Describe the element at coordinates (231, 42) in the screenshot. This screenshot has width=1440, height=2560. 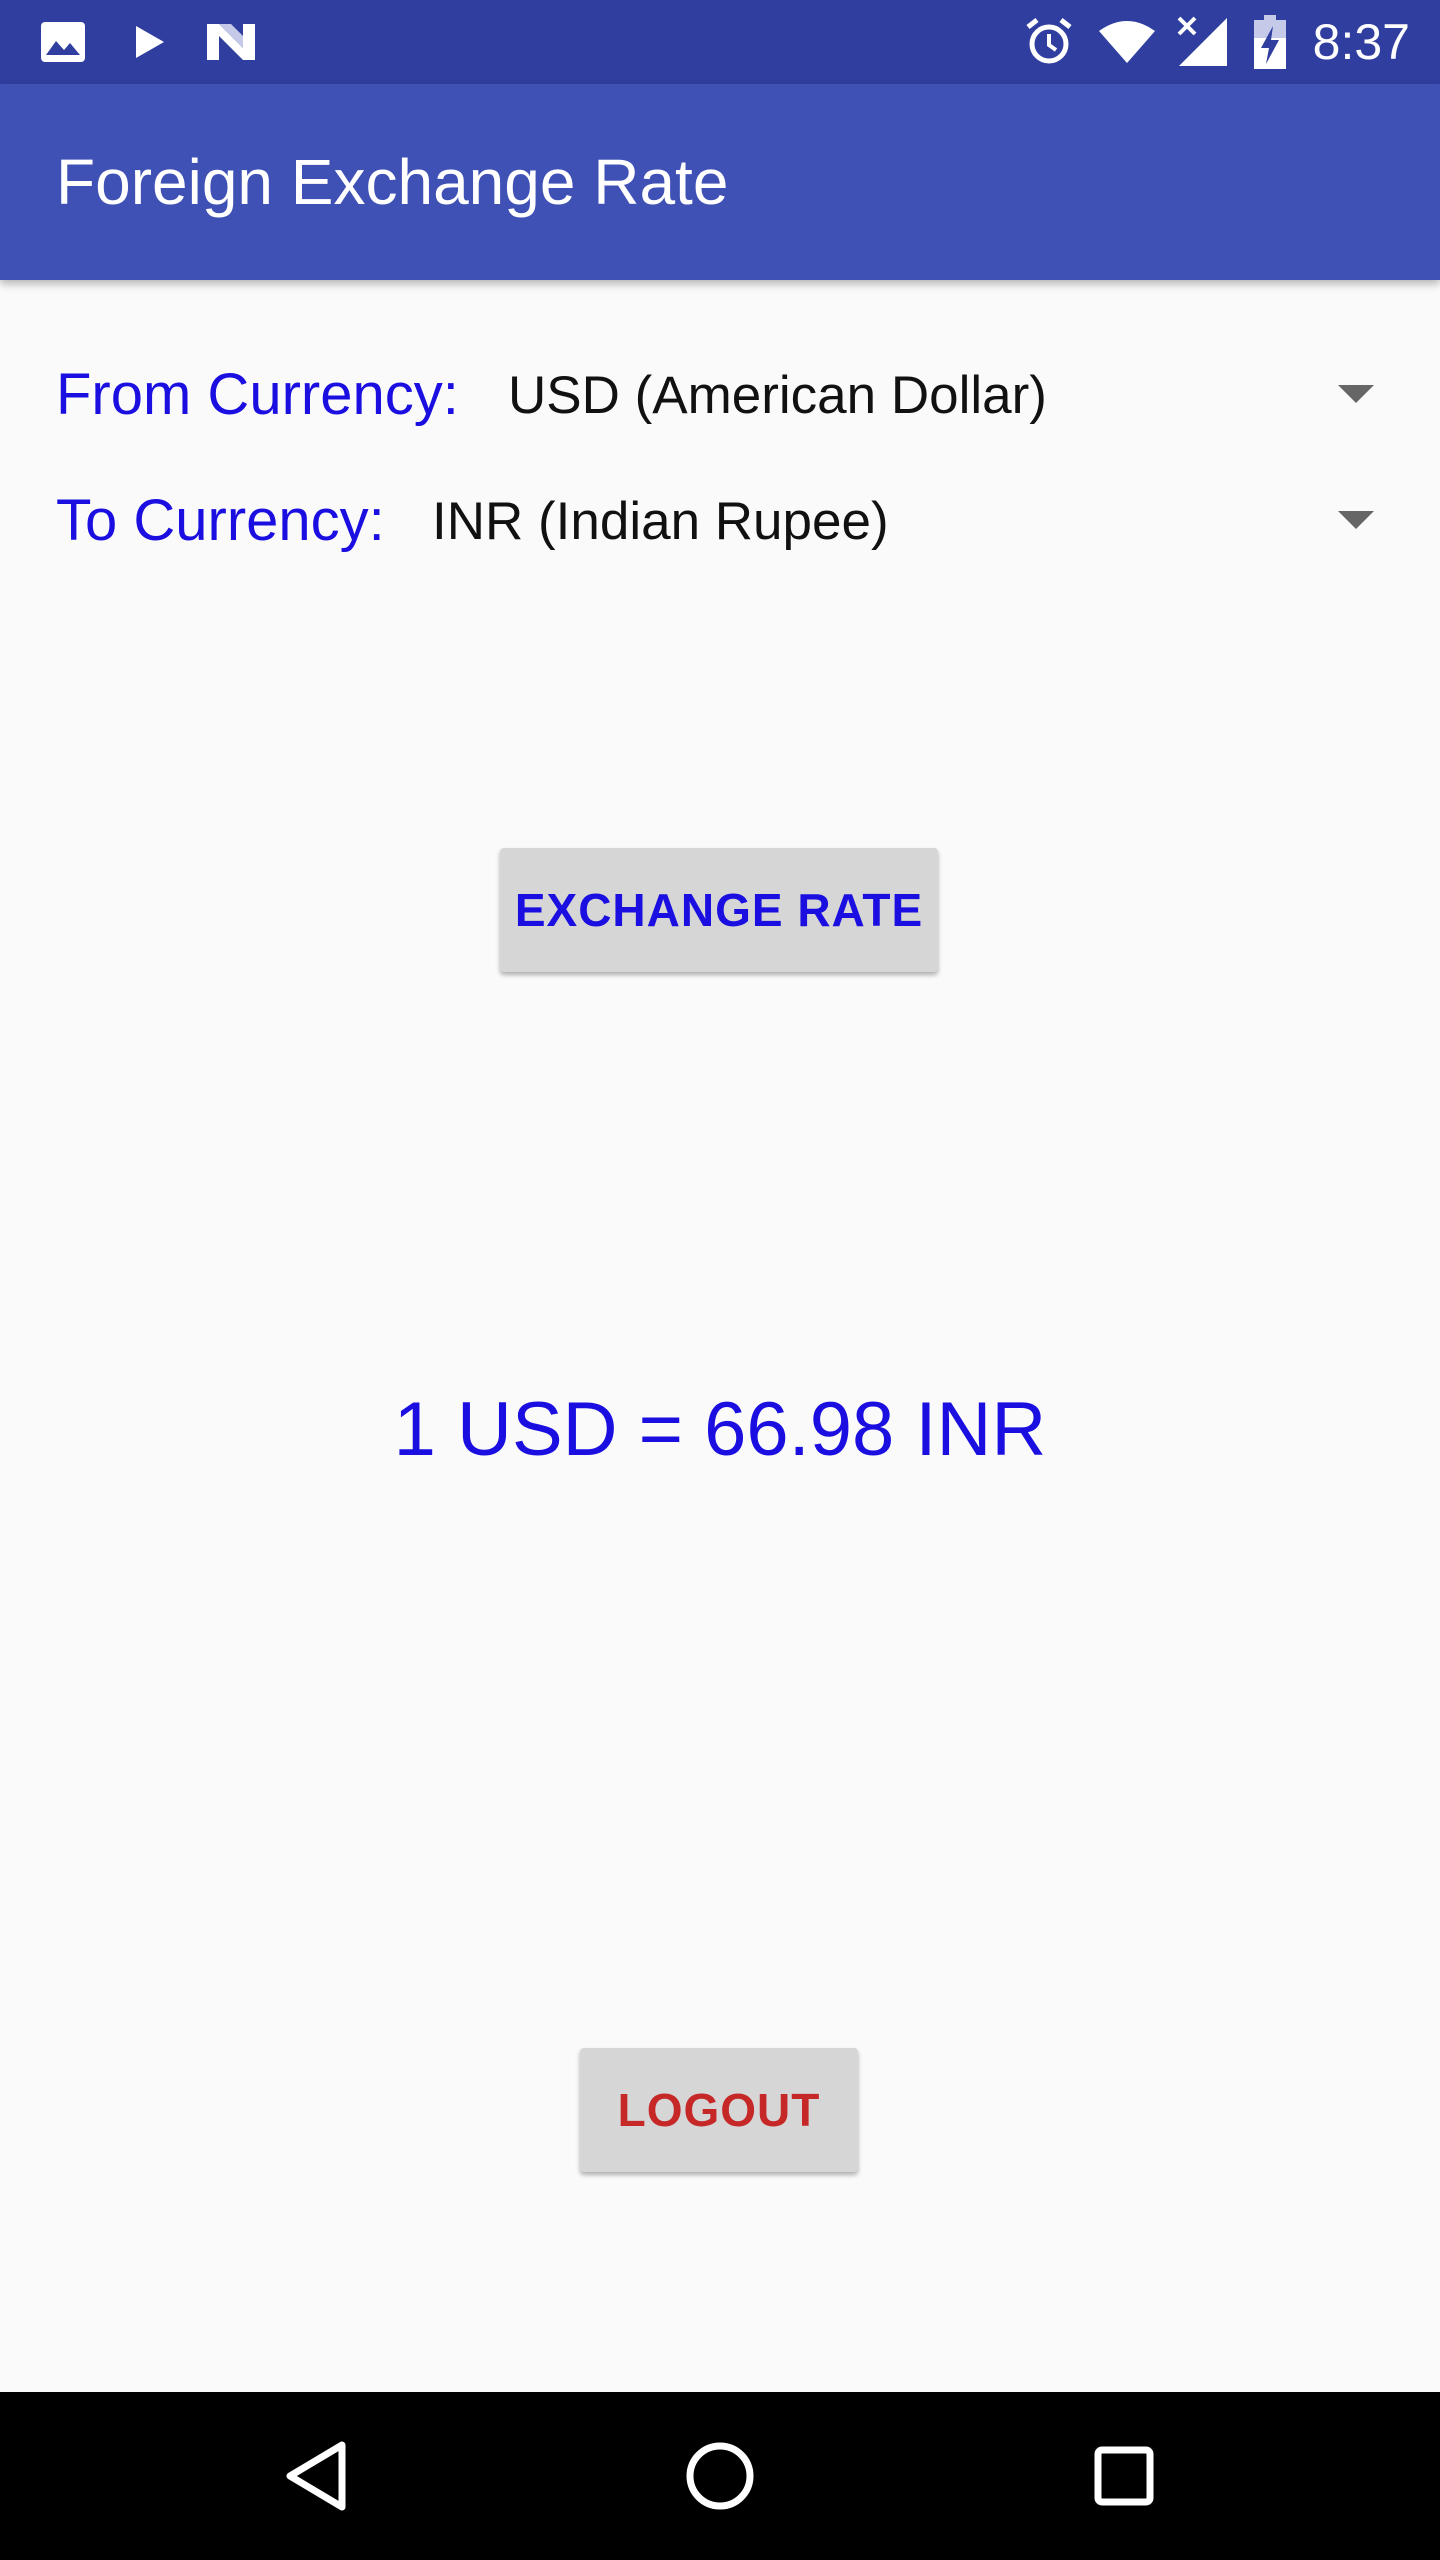
I see `n-logo-icon` at that location.